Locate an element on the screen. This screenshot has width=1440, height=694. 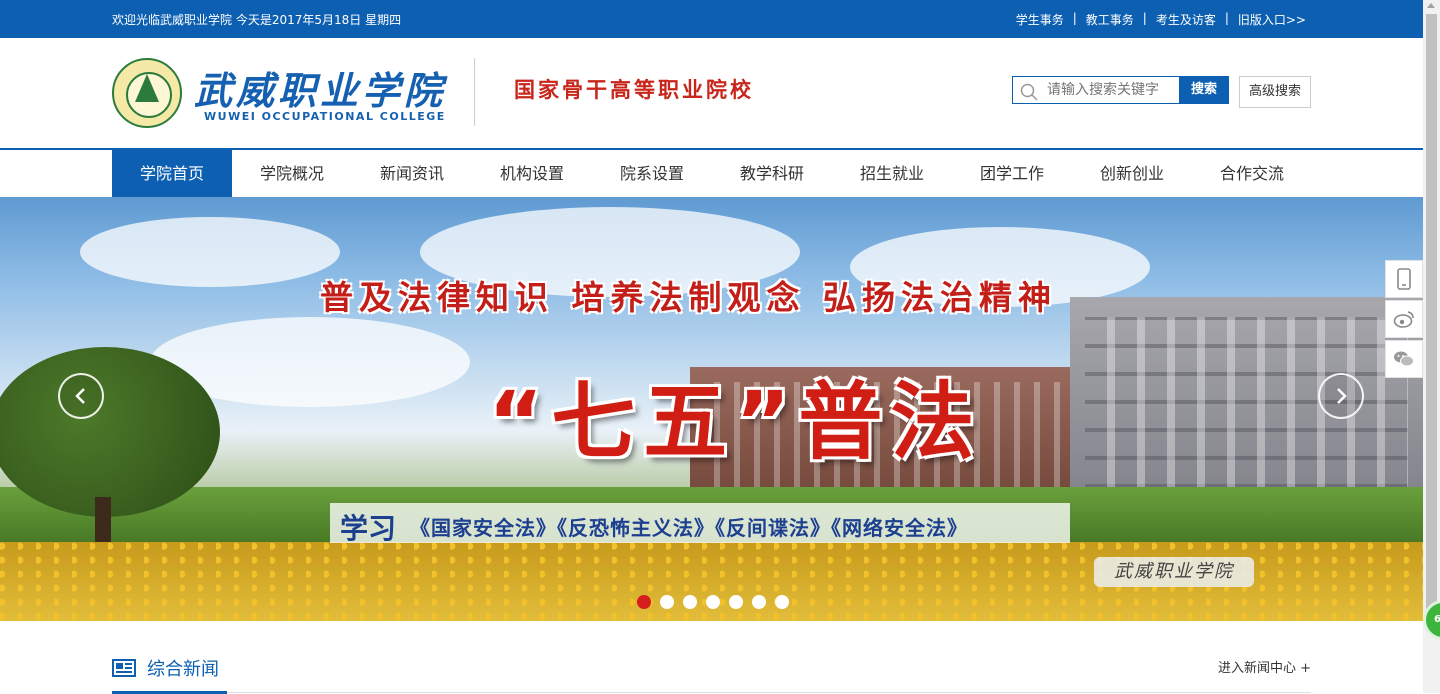
advanced-search-button: 高级搜索 is located at coordinates (1275, 92).